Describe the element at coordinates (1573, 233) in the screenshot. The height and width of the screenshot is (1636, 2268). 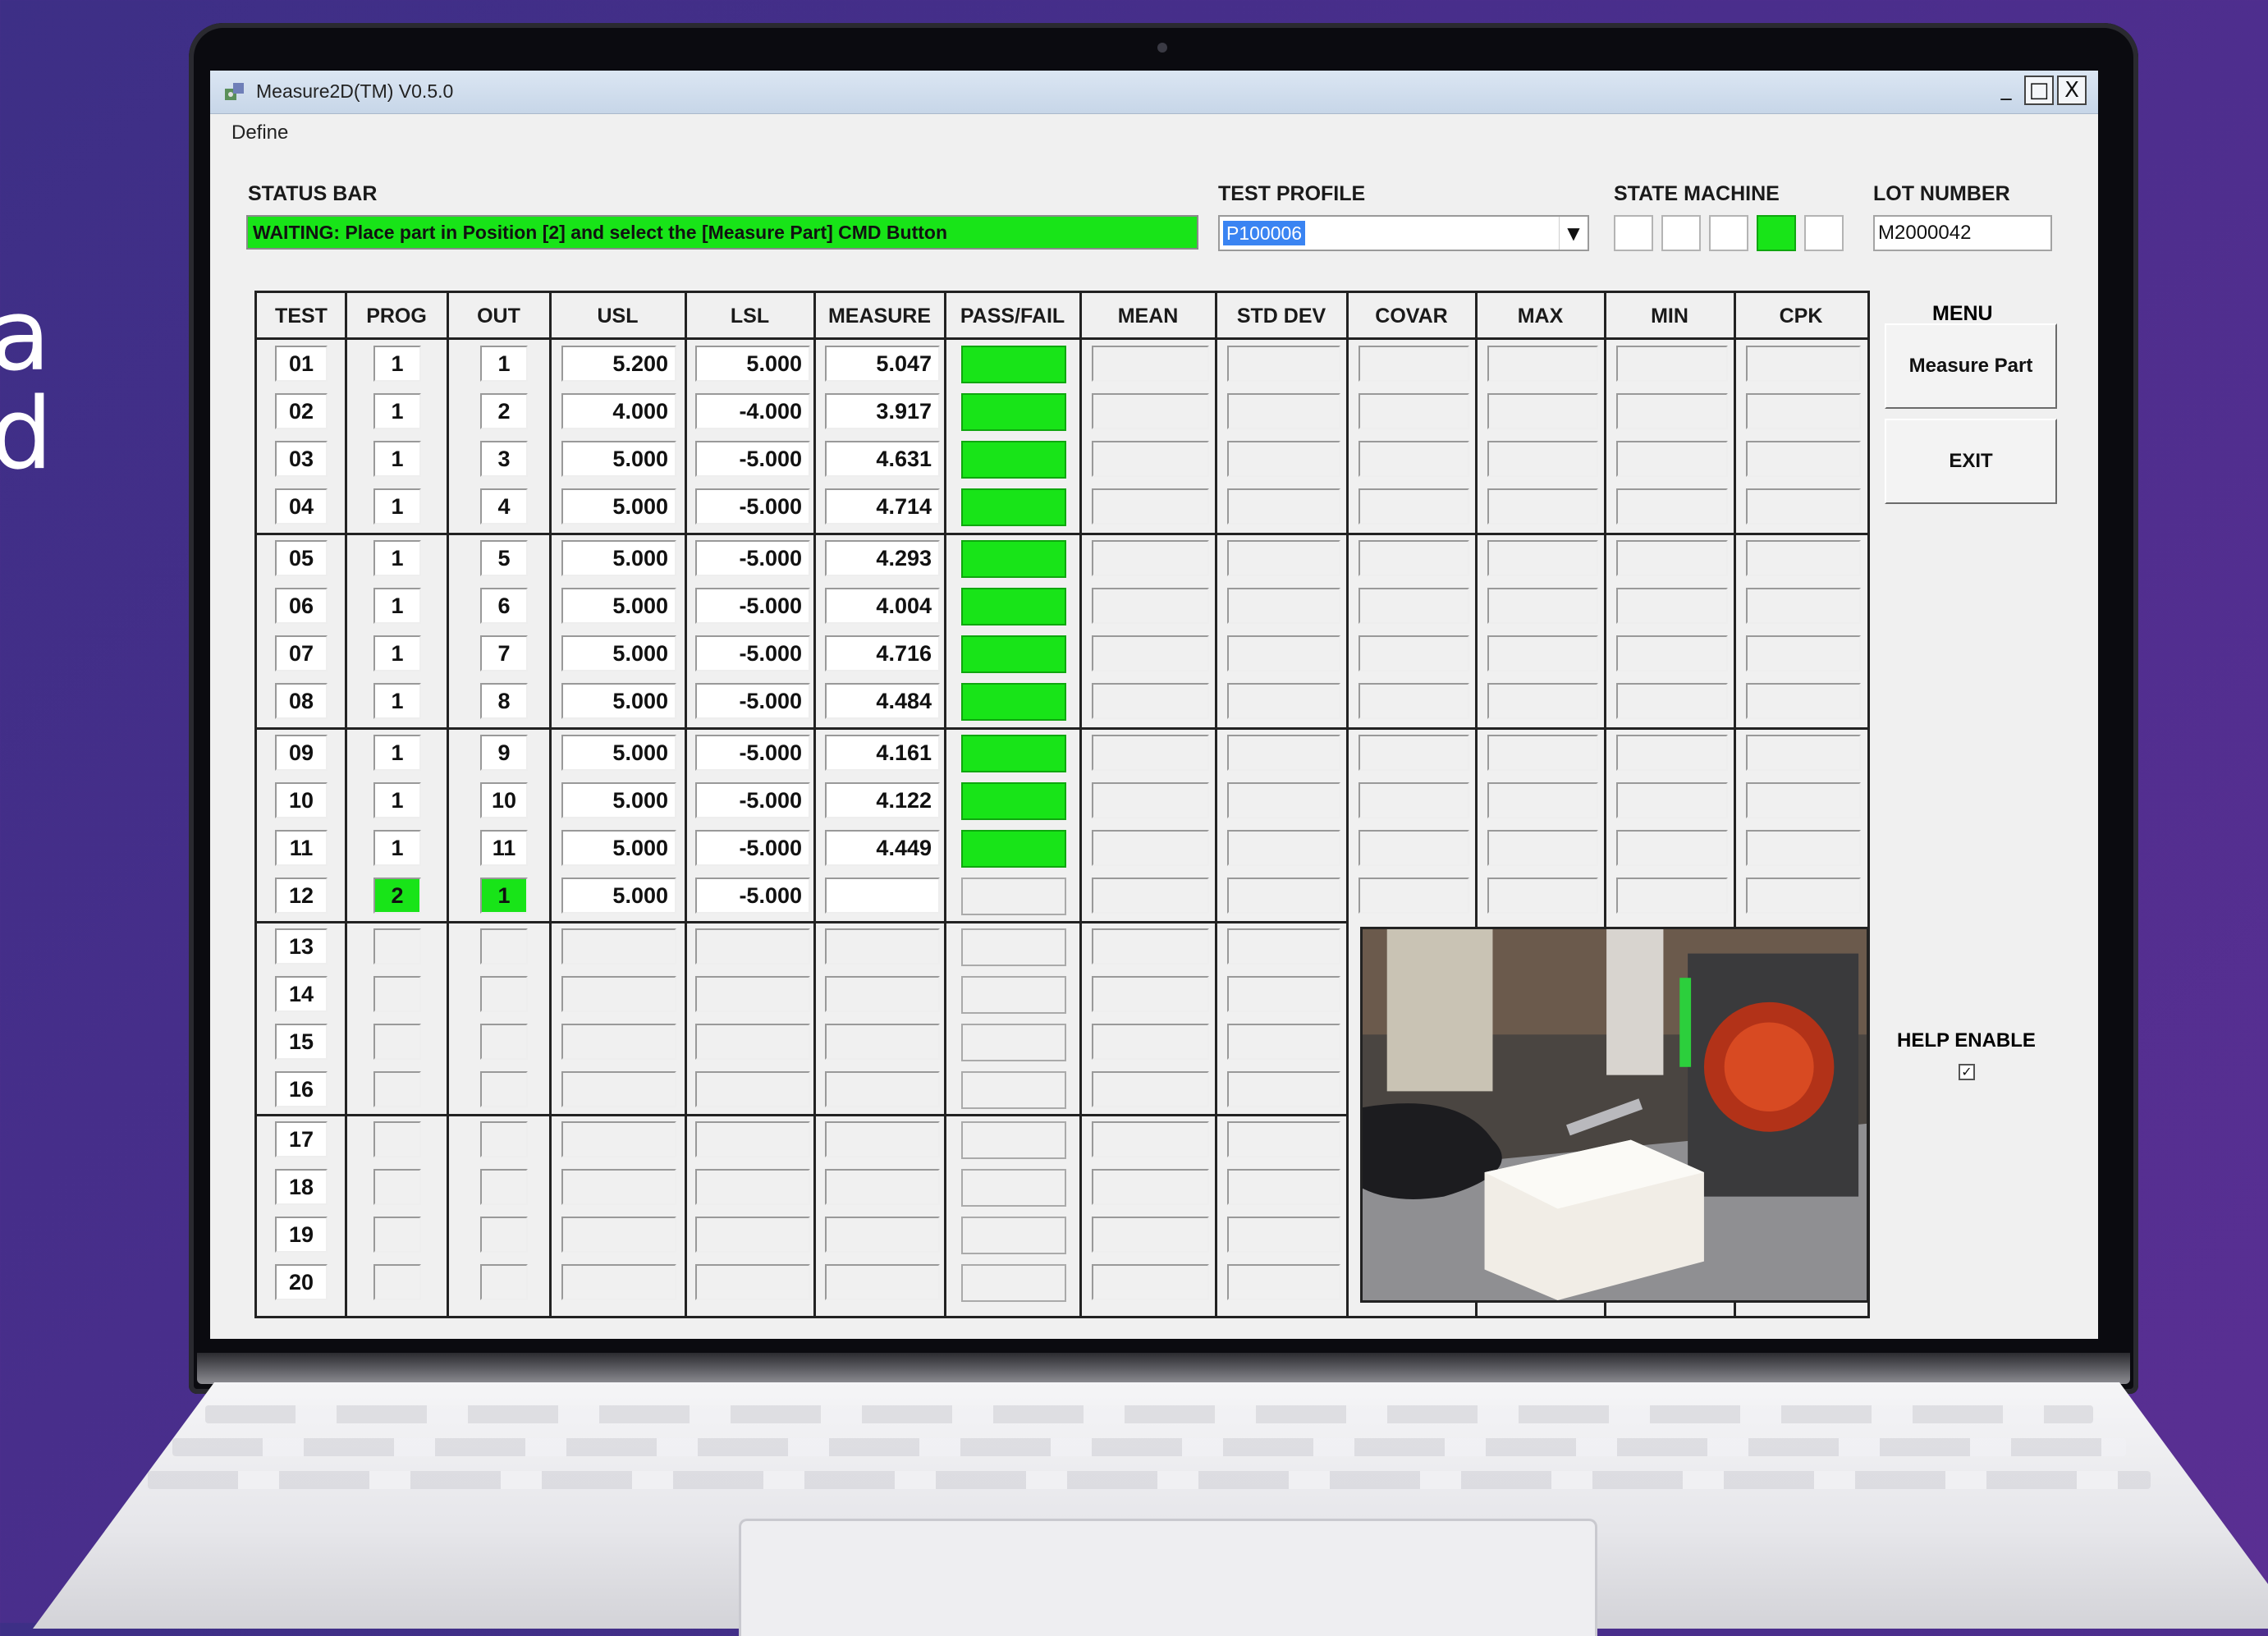
I see `chevron-down-icon: ▼` at that location.